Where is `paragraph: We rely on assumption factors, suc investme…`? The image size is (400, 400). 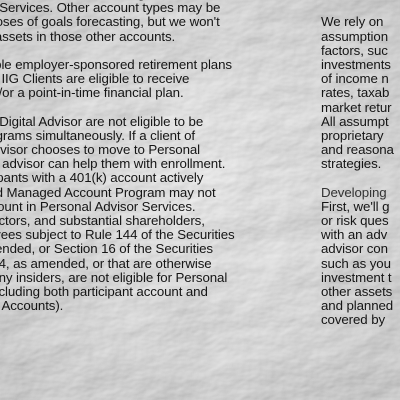 paragraph: We rely on assumption factors, suc investme… is located at coordinates (360, 93).